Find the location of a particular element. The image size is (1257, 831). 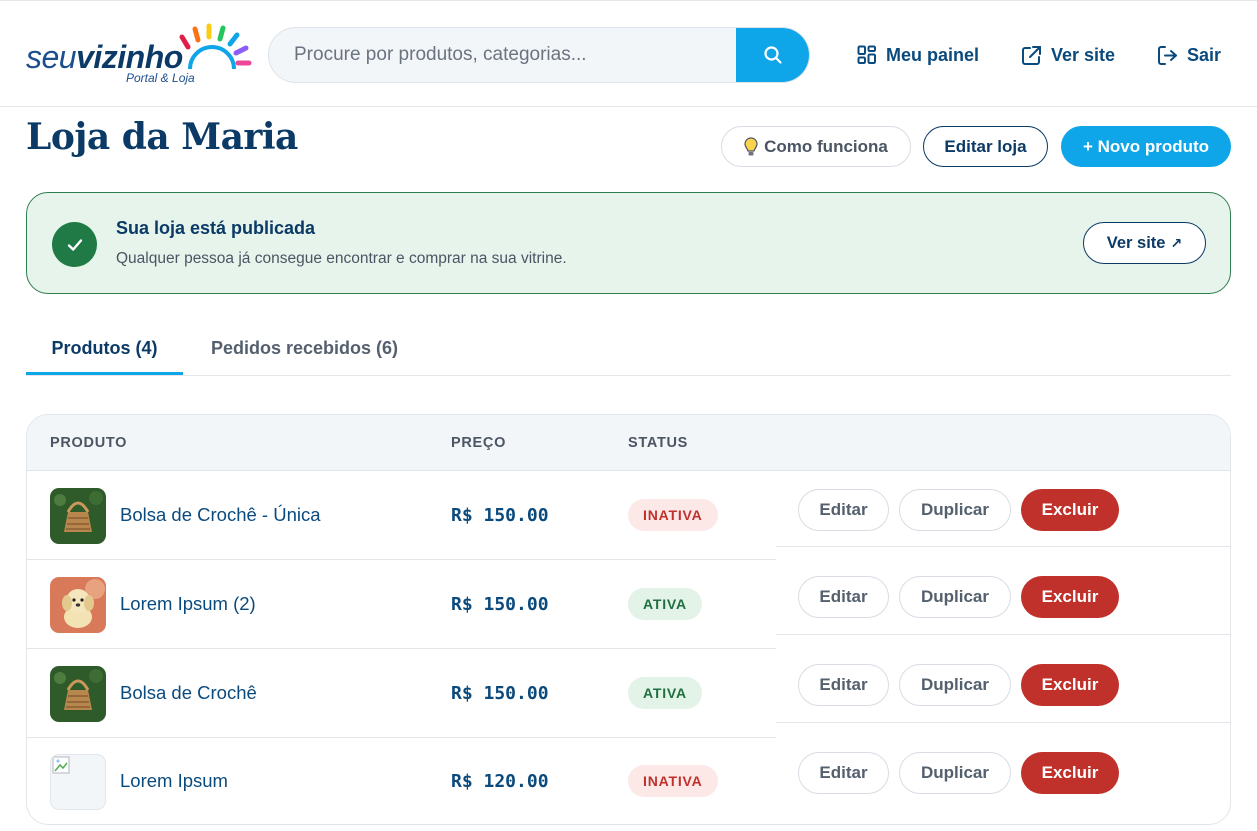

banner-view-site-button: Ver site ↗ is located at coordinates (1144, 243).